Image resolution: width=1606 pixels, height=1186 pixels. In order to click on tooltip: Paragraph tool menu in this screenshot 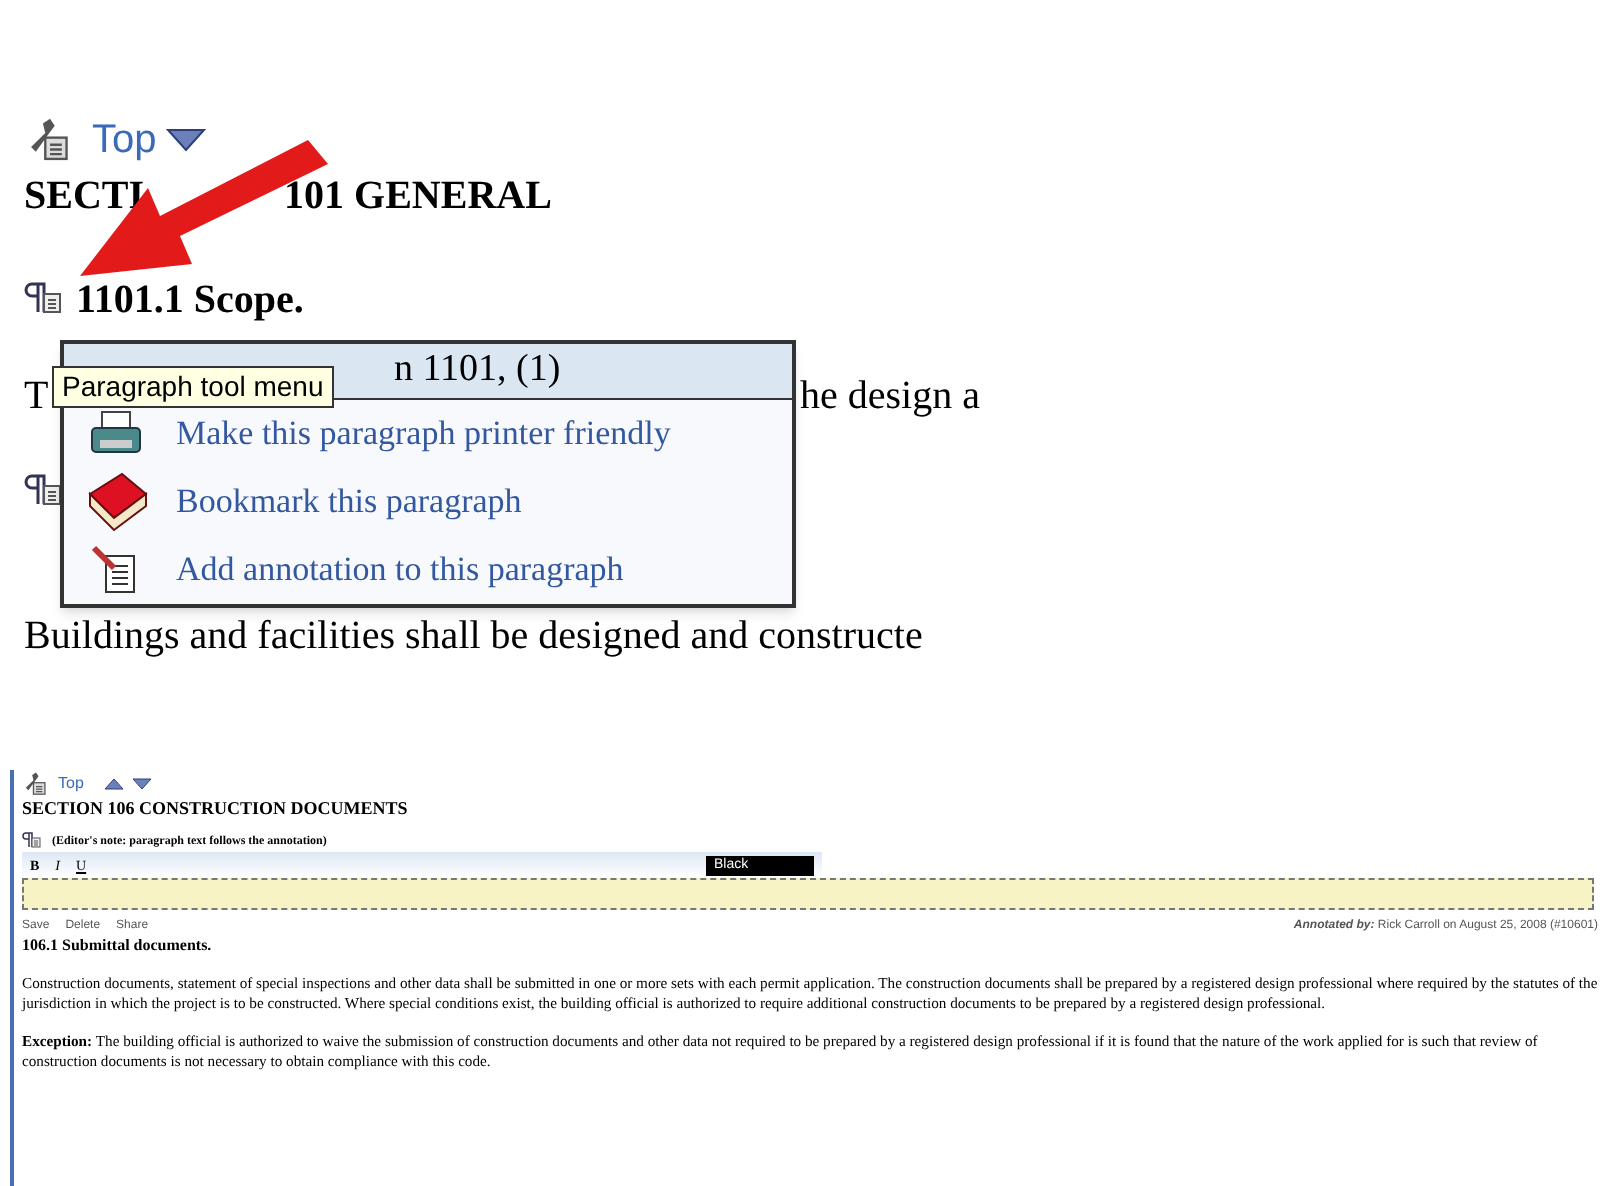, I will do `click(193, 387)`.